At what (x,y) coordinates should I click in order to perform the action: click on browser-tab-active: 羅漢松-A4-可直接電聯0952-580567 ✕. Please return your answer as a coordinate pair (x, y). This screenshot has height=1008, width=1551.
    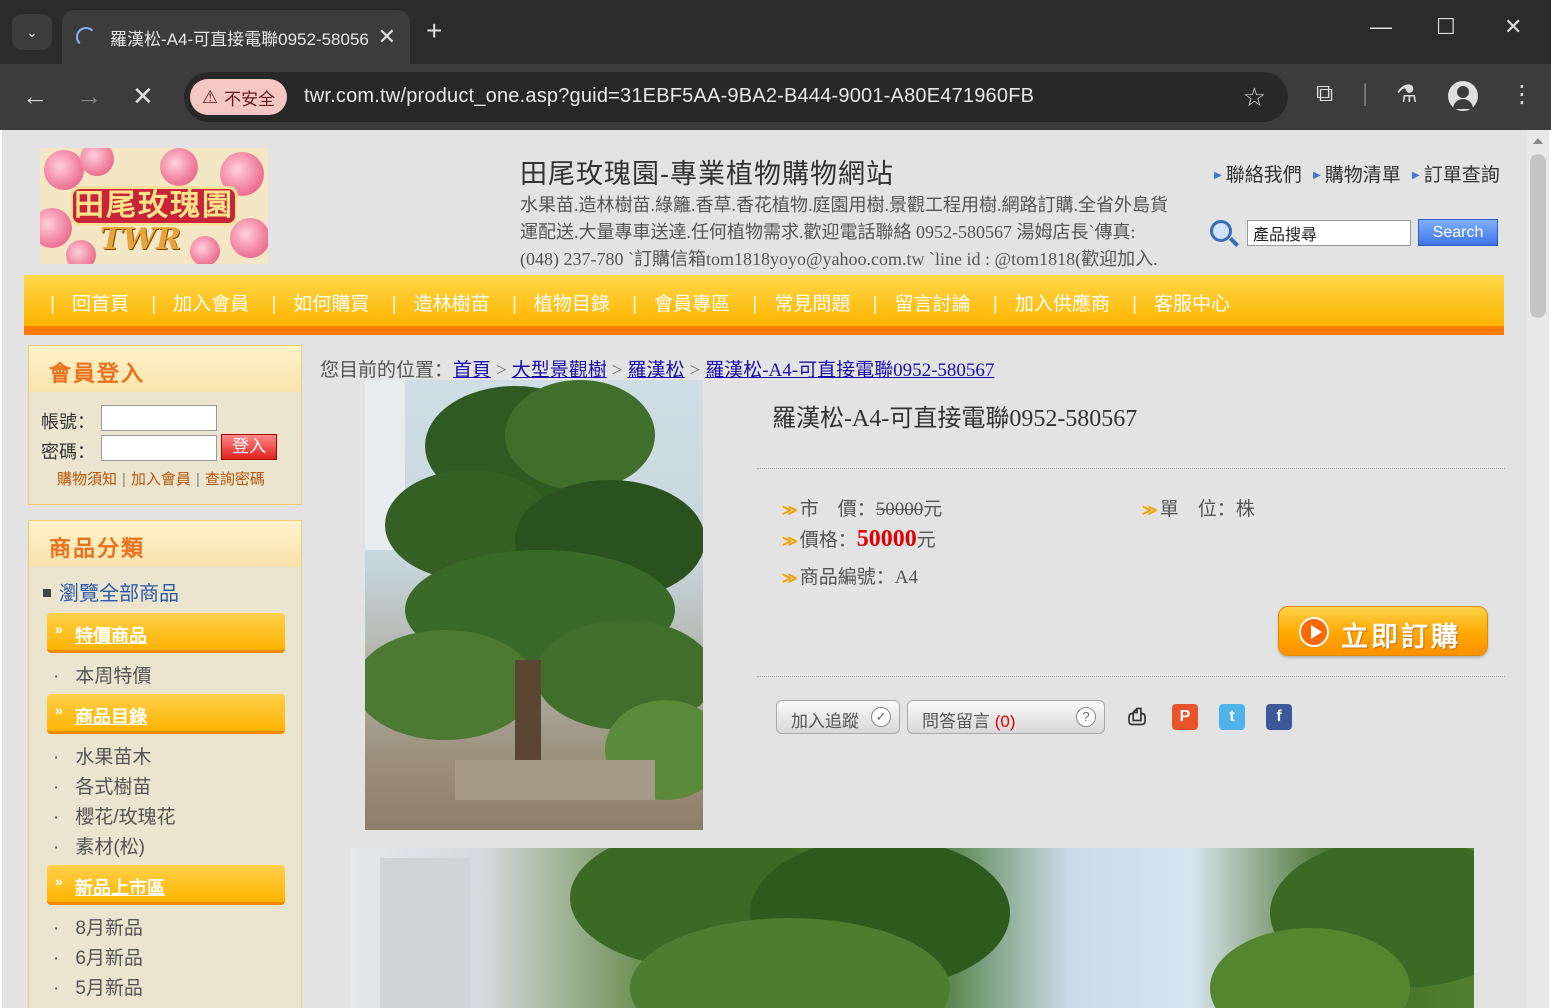
    Looking at the image, I should click on (236, 37).